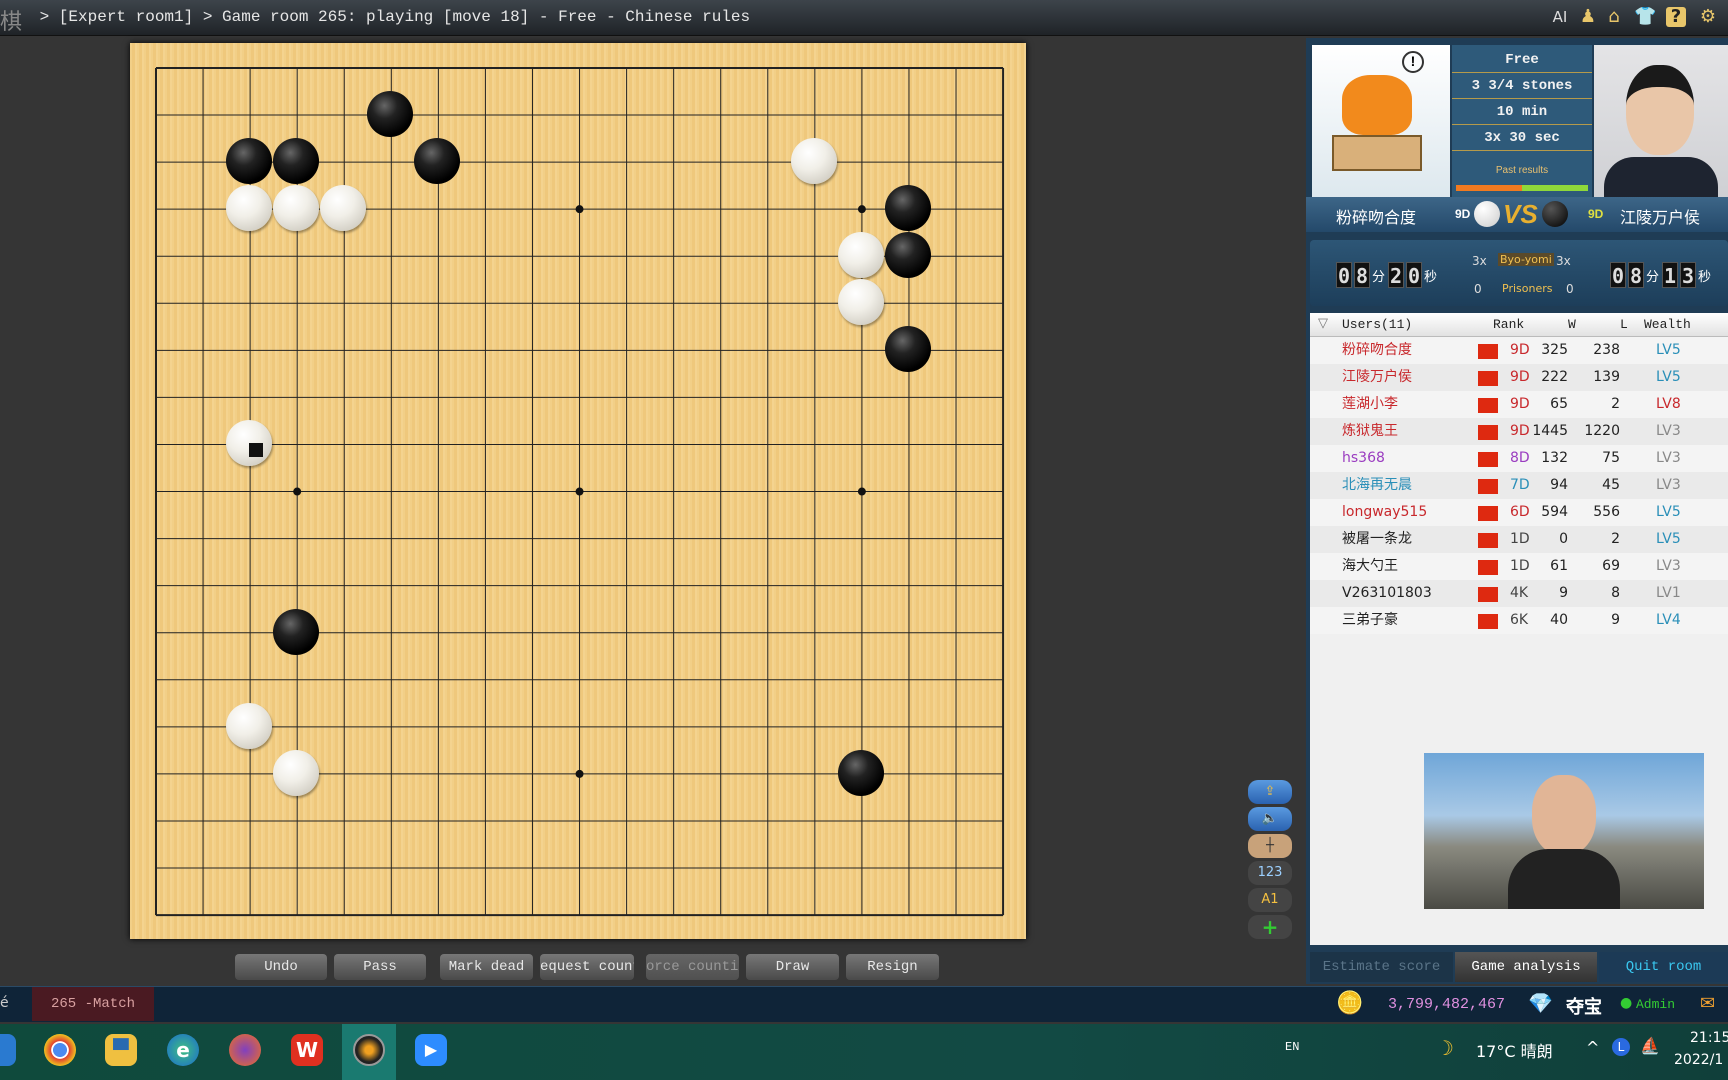 The height and width of the screenshot is (1080, 1728). Describe the element at coordinates (1611, 485) in the screenshot. I see `user-losses: 45` at that location.